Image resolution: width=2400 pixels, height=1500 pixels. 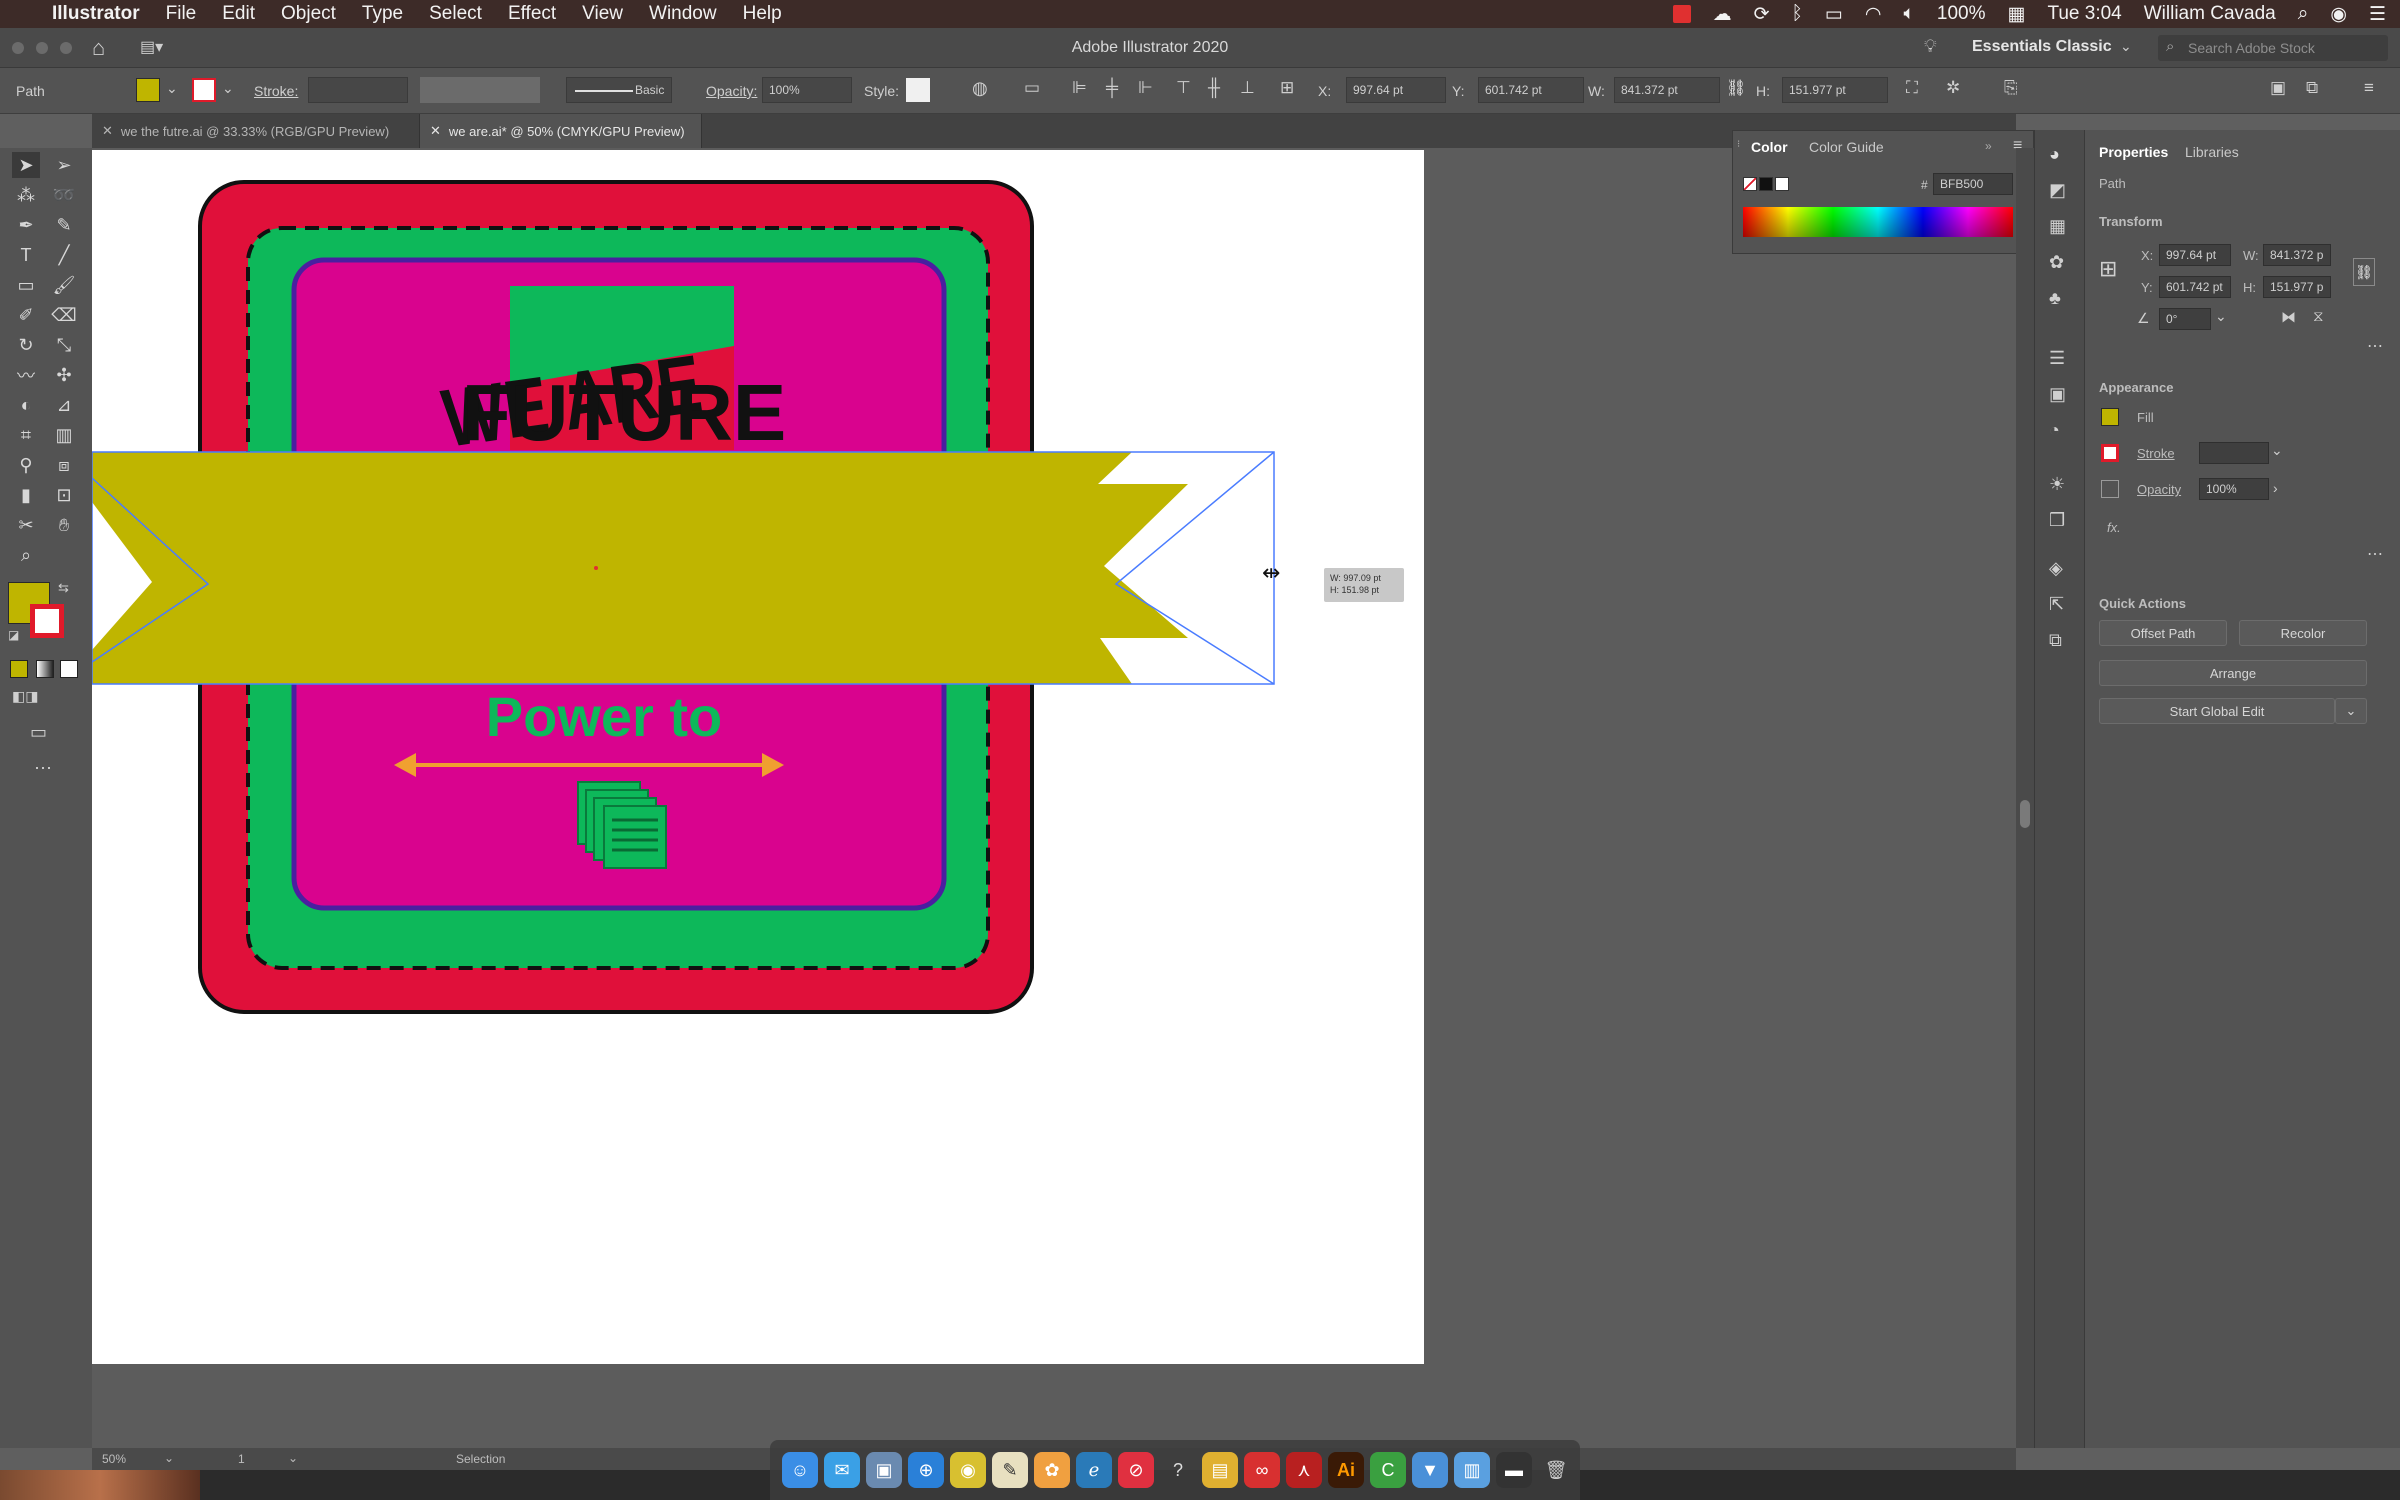 I want to click on variable-width-dropdown, so click(x=480, y=90).